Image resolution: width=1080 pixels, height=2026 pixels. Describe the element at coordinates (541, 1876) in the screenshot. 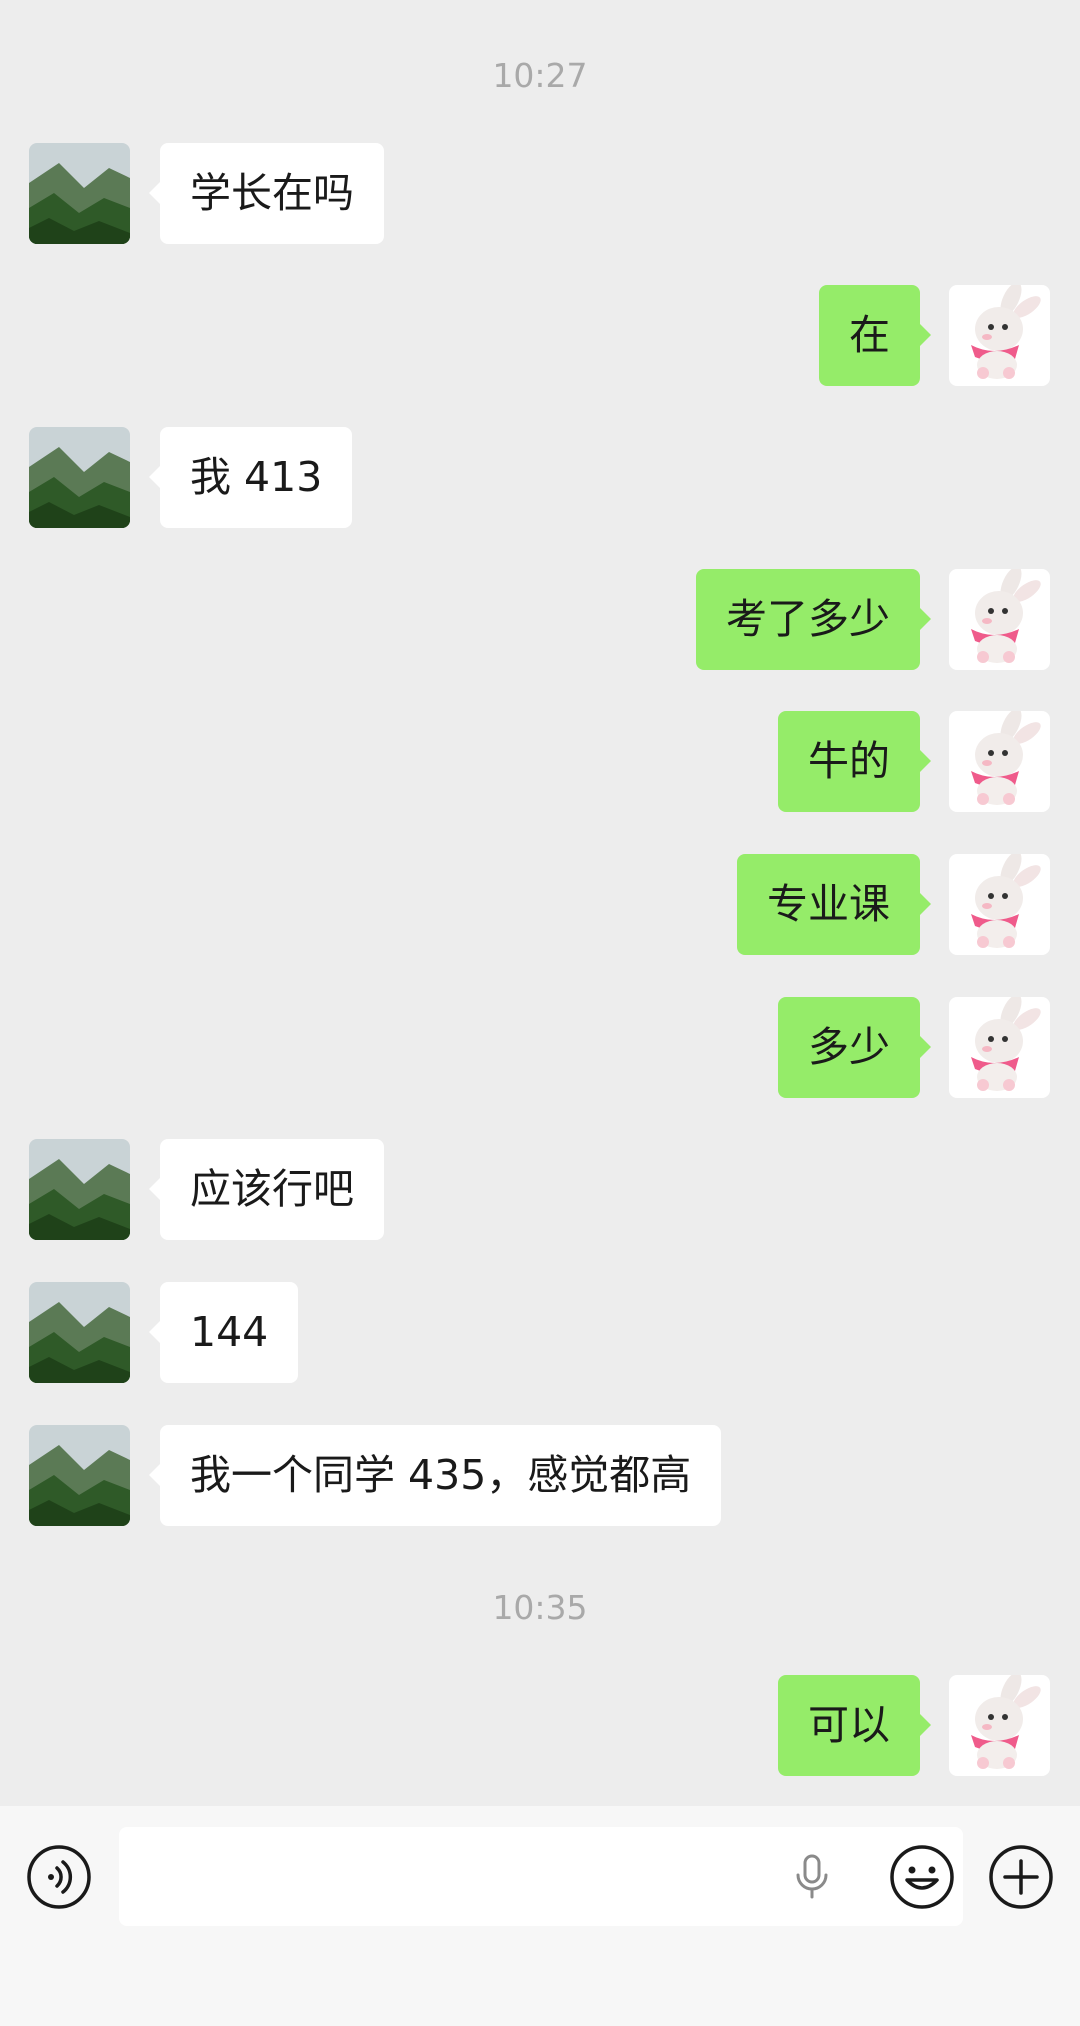

I see `message-input` at that location.